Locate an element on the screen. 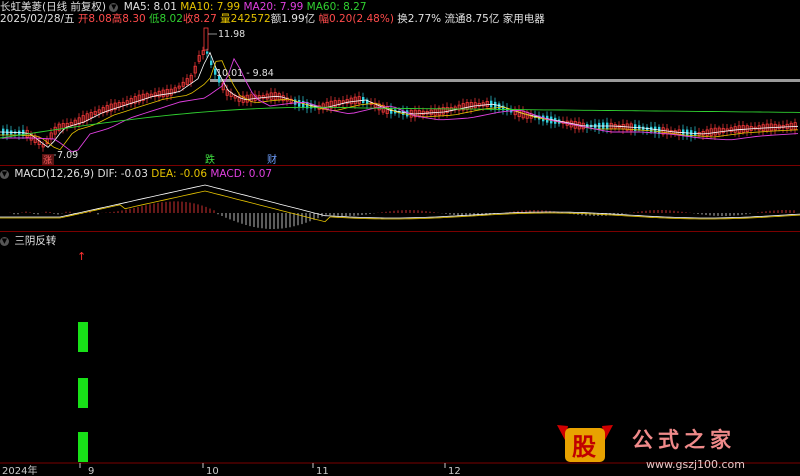 This screenshot has width=800, height=476. macd-pane is located at coordinates (400, 206).